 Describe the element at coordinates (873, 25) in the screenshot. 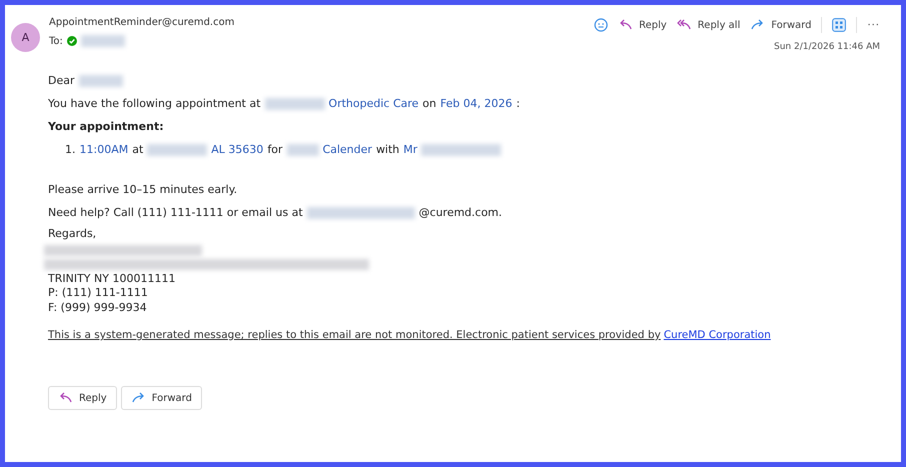

I see `more-button: ···` at that location.